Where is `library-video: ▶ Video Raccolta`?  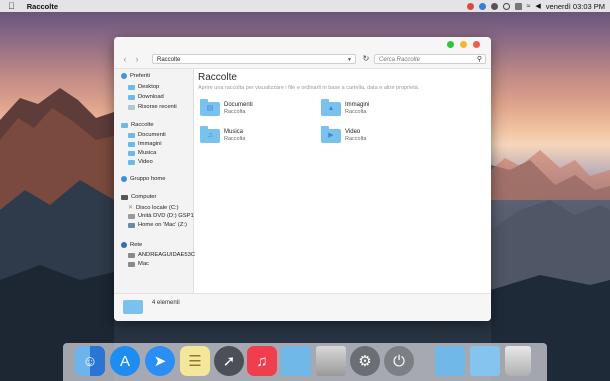 library-video: ▶ Video Raccolta is located at coordinates (343, 134).